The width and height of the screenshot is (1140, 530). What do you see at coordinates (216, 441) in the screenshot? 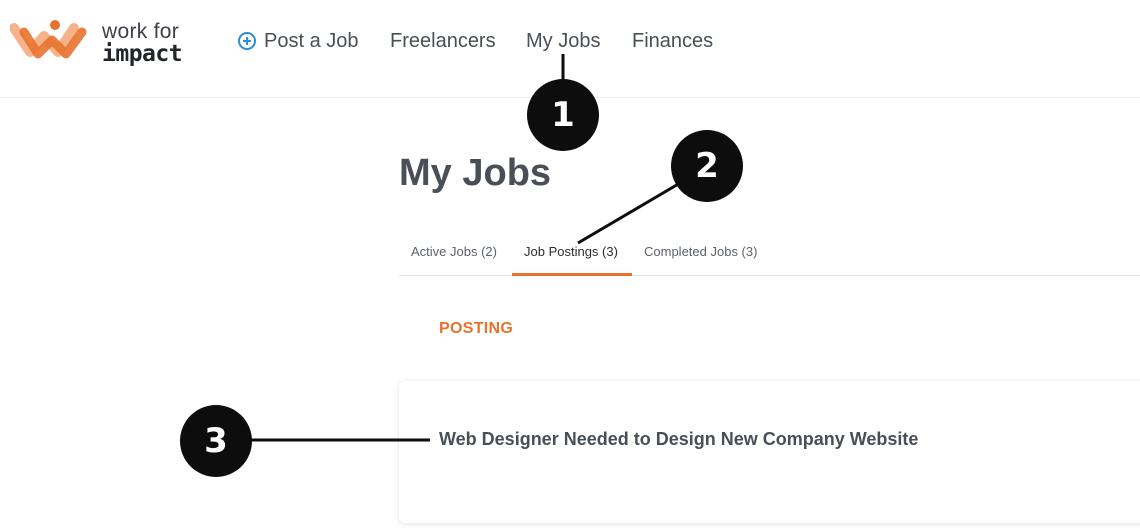
I see `annotation-callout-3: 3` at bounding box center [216, 441].